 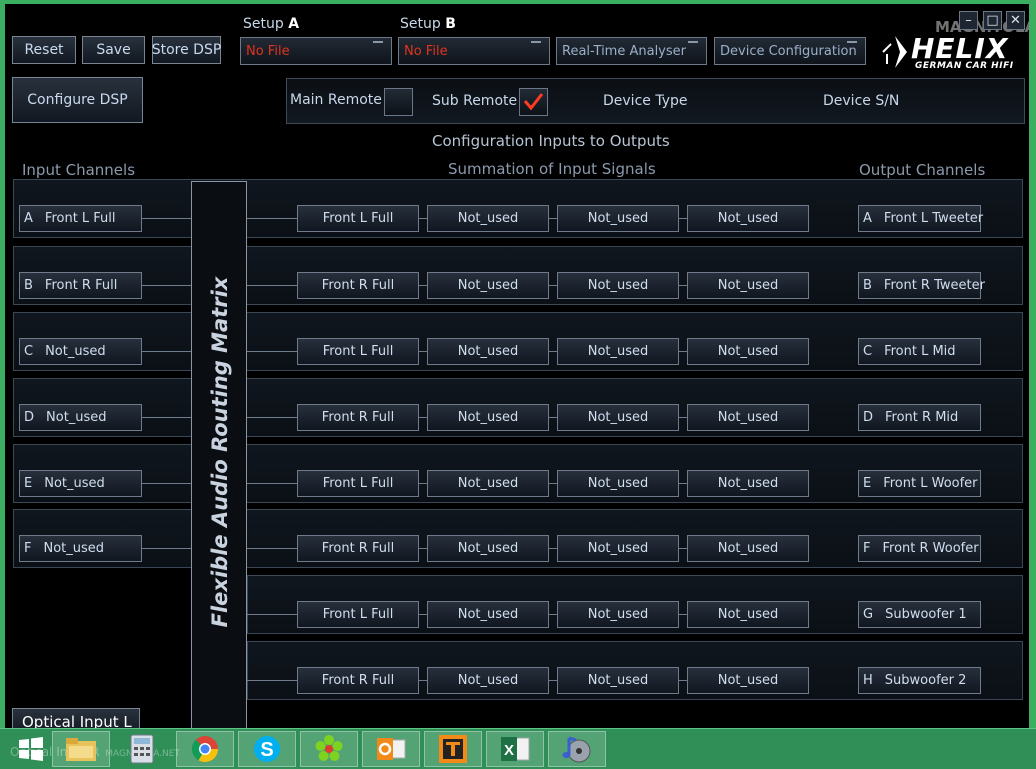 What do you see at coordinates (28, 218) in the screenshot?
I see `input-channel-letter: A` at bounding box center [28, 218].